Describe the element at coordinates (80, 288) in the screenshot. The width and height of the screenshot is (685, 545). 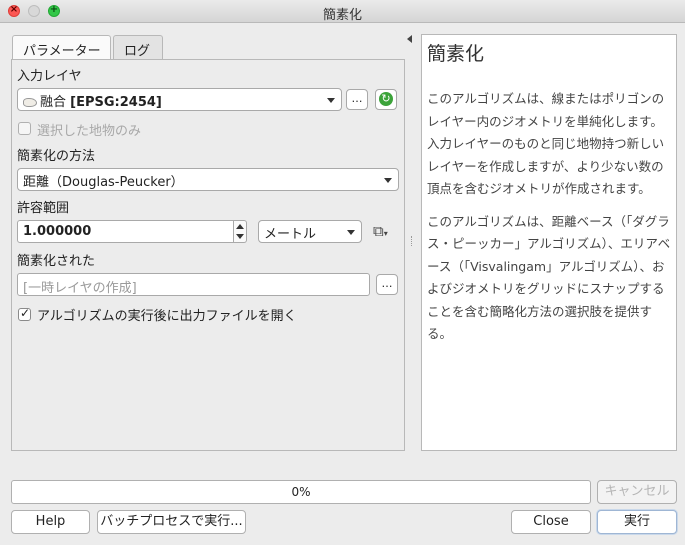
I see `output-placeholder: [一時レイヤの作成]` at that location.